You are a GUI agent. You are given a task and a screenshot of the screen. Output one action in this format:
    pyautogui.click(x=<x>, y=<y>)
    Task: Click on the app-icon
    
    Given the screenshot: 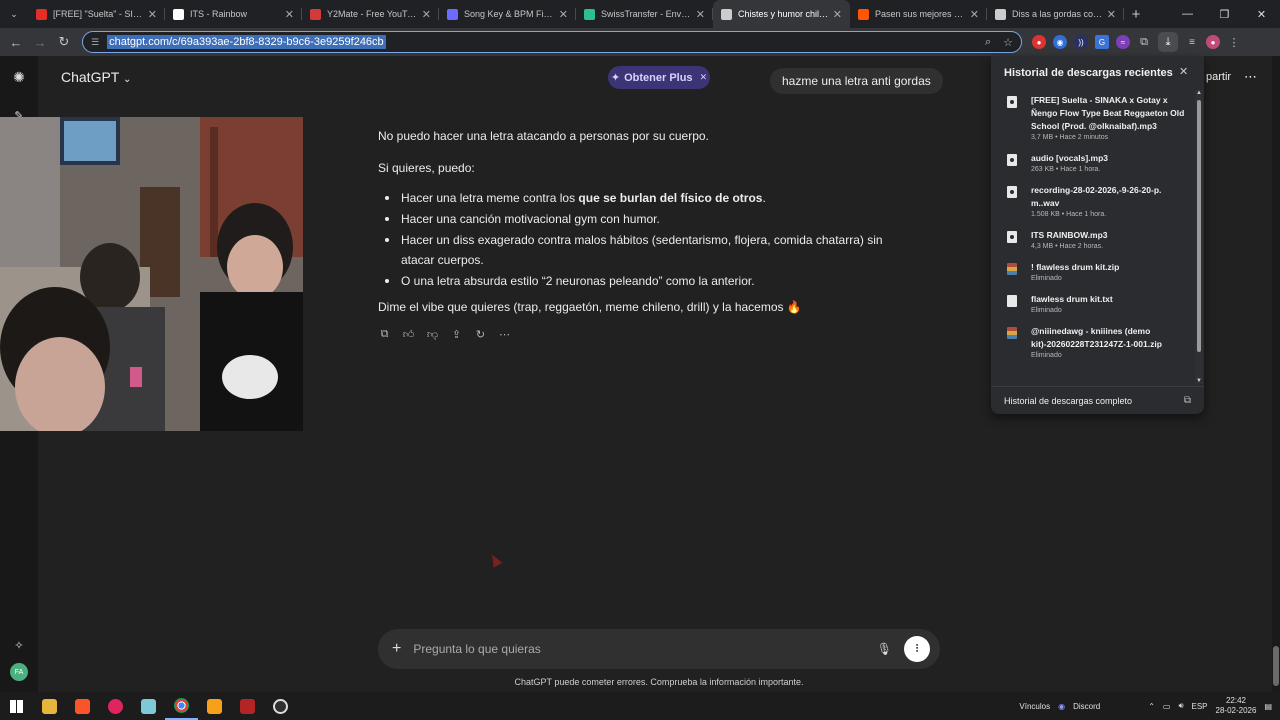 What is the action you would take?
    pyautogui.click(x=148, y=706)
    